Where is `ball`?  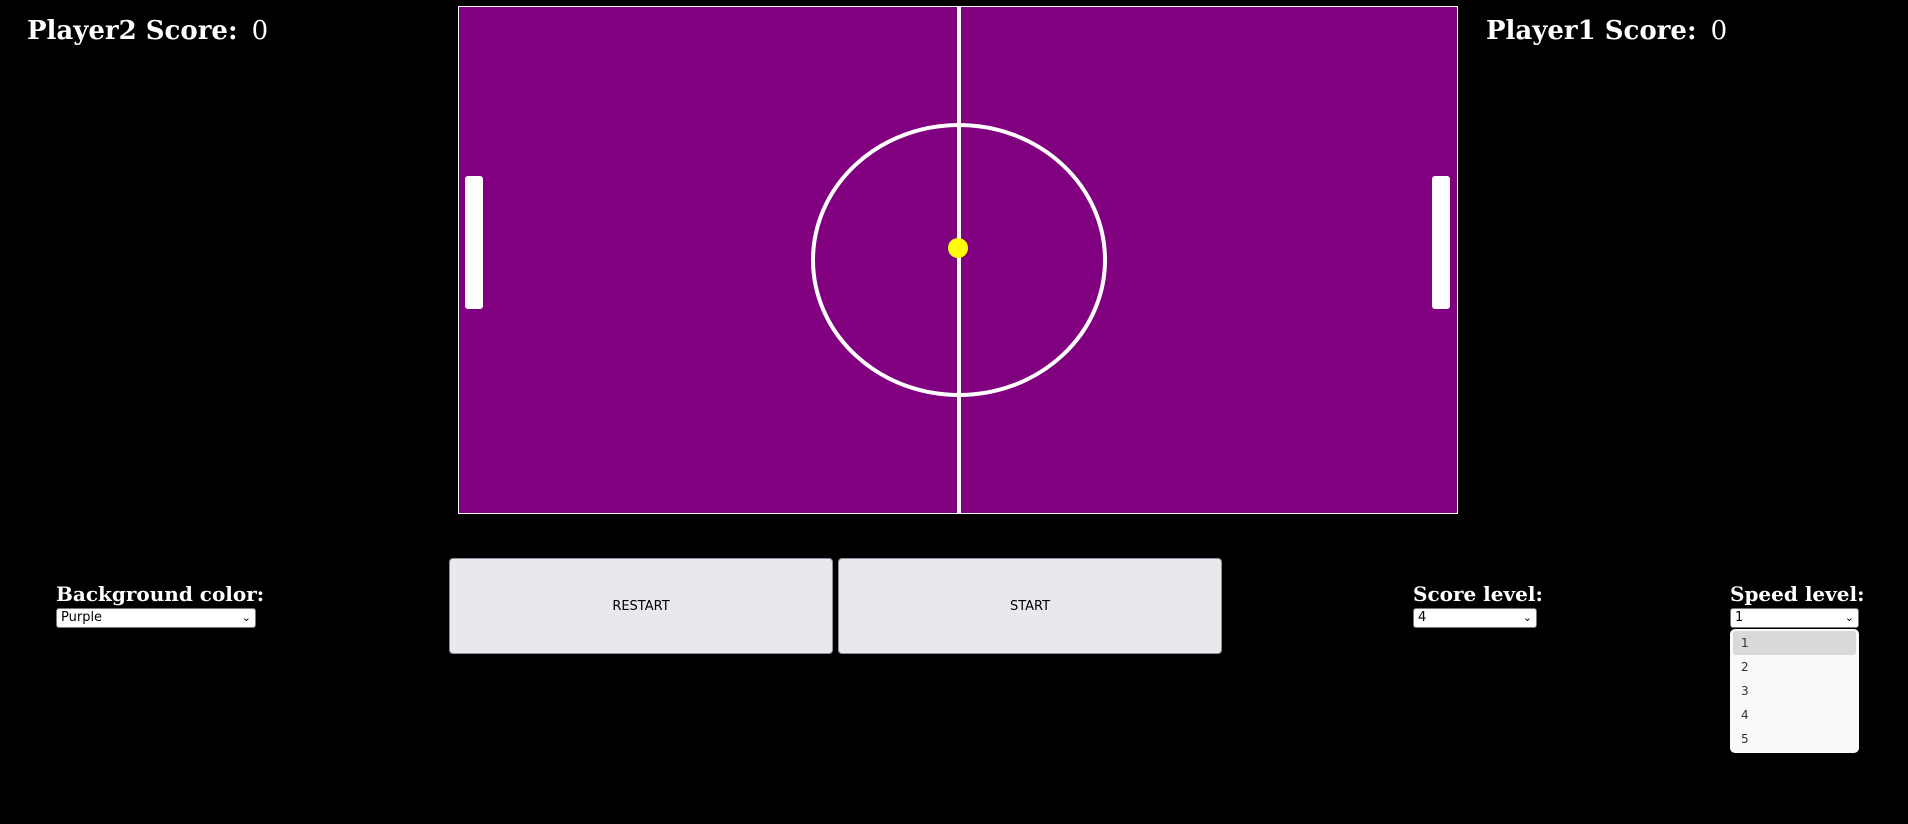
ball is located at coordinates (958, 248).